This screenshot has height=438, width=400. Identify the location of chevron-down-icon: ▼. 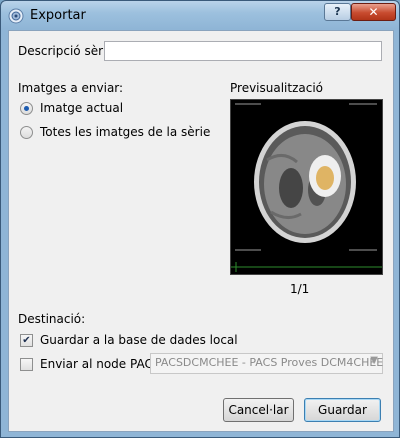
(374, 360).